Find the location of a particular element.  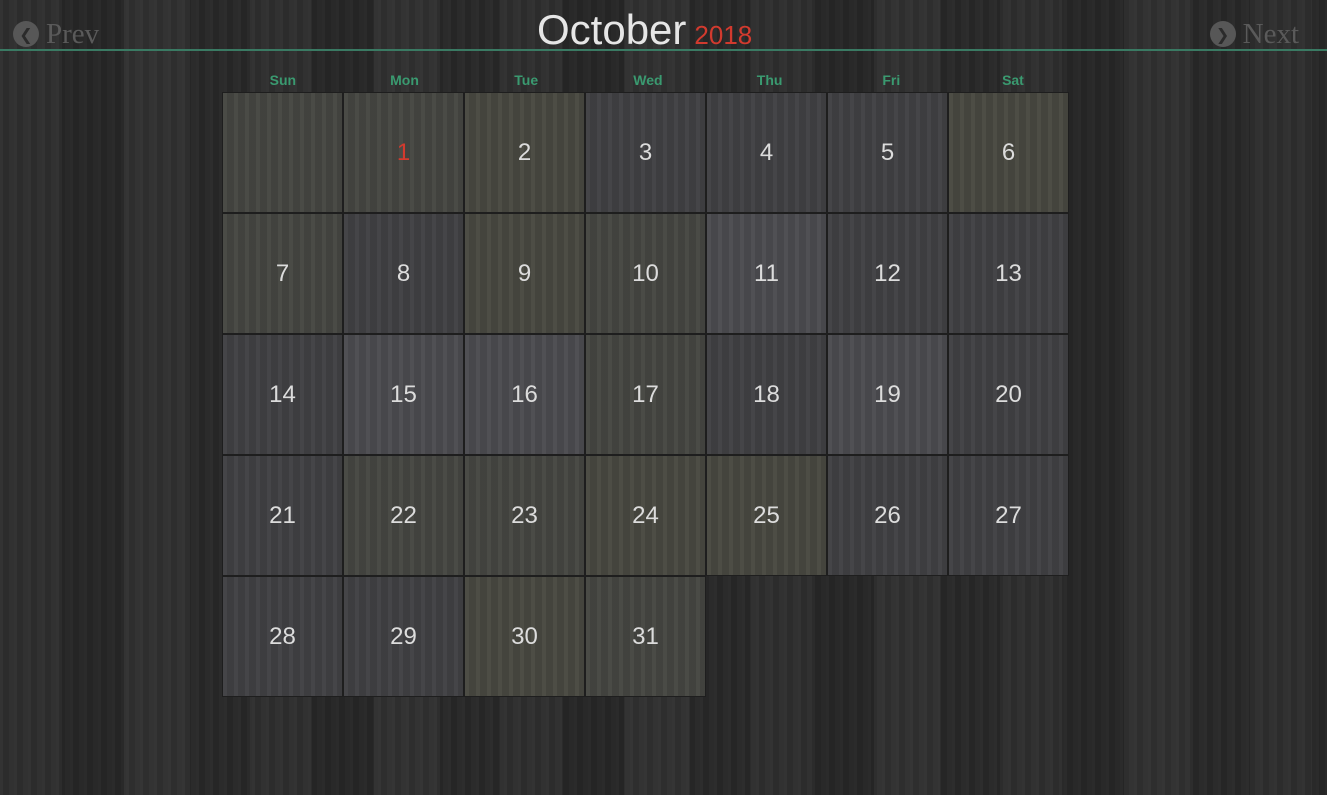

day-cell: 11 is located at coordinates (766, 273).